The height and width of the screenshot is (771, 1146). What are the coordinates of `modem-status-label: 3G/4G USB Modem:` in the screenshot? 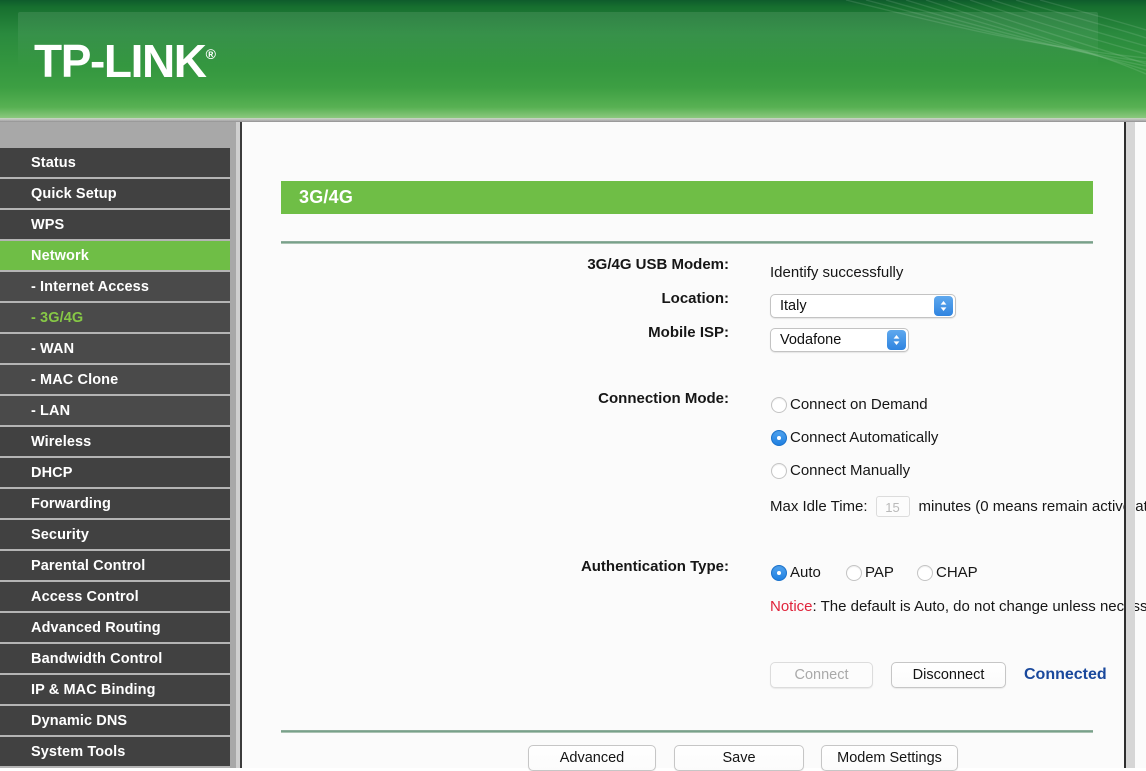 It's located at (658, 264).